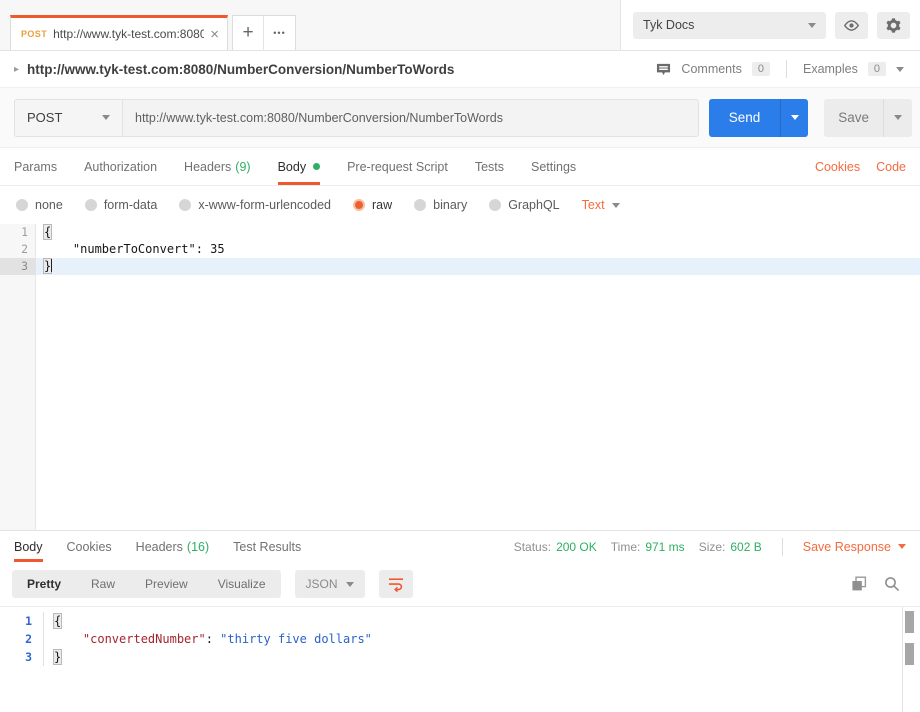  I want to click on environment-select: Tyk Docs, so click(729, 25).